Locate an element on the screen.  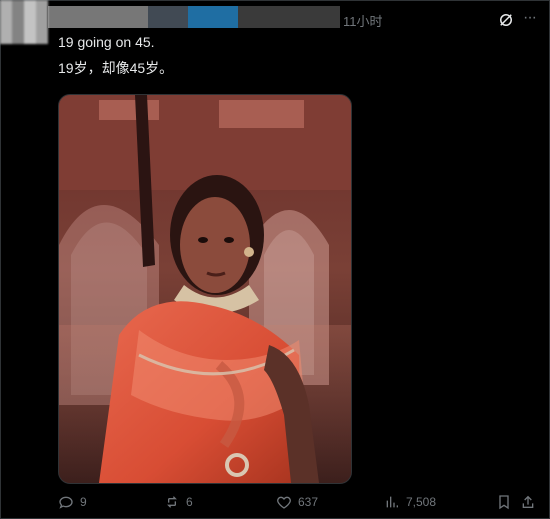
like-count: 637 is located at coordinates (308, 502).